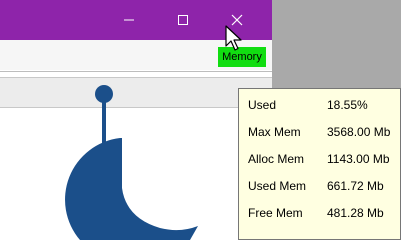 The height and width of the screenshot is (240, 401). Describe the element at coordinates (355, 213) in the screenshot. I see `free-mem-value: 481.28 Mb` at that location.